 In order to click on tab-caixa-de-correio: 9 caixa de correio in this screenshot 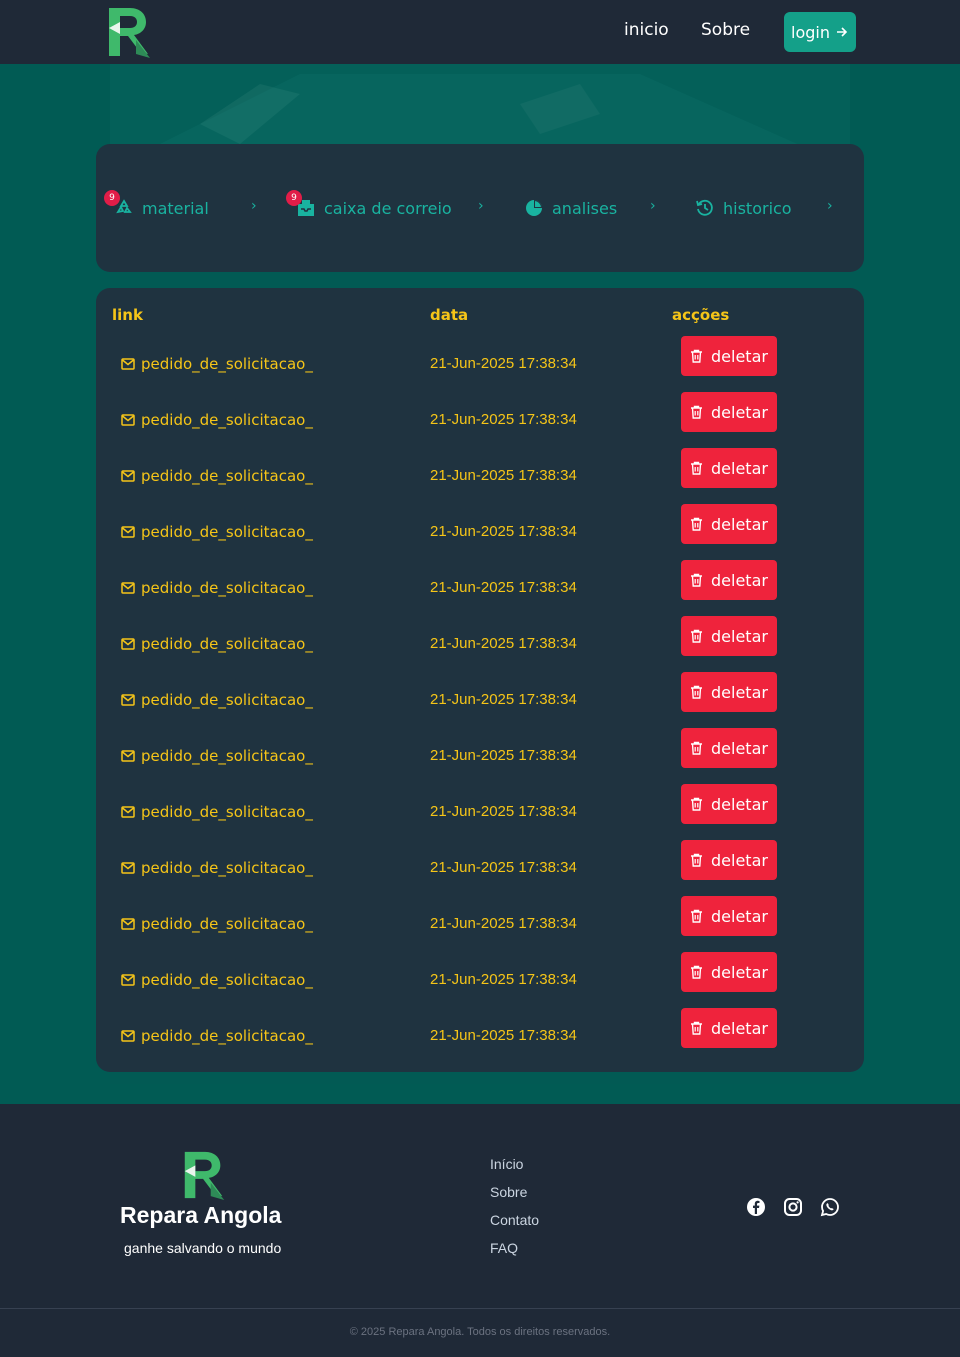, I will do `click(369, 205)`.